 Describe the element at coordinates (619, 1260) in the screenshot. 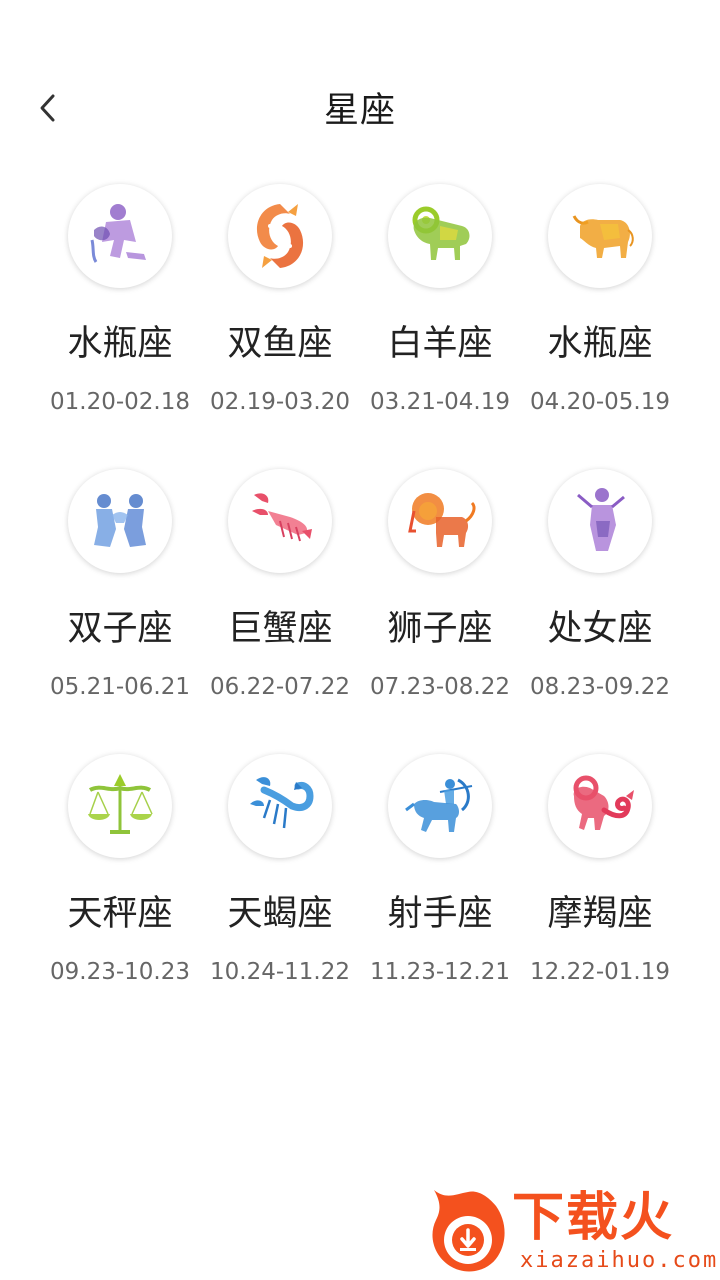

I see `watermark-url: xiazaihuo.com` at that location.